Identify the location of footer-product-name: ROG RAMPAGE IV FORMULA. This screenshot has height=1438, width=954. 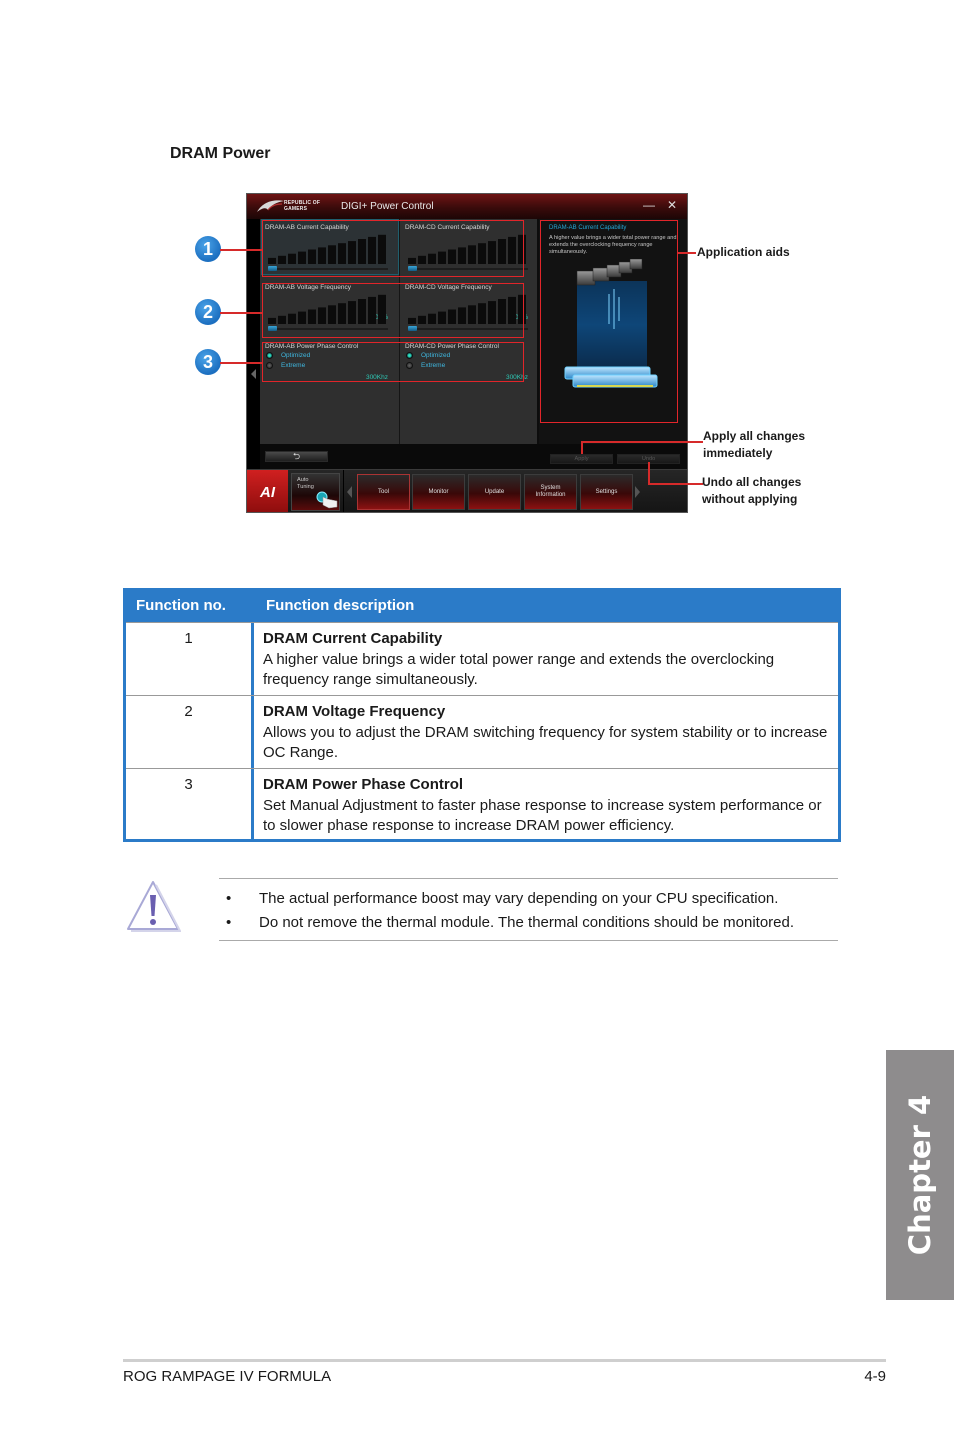
(227, 1376).